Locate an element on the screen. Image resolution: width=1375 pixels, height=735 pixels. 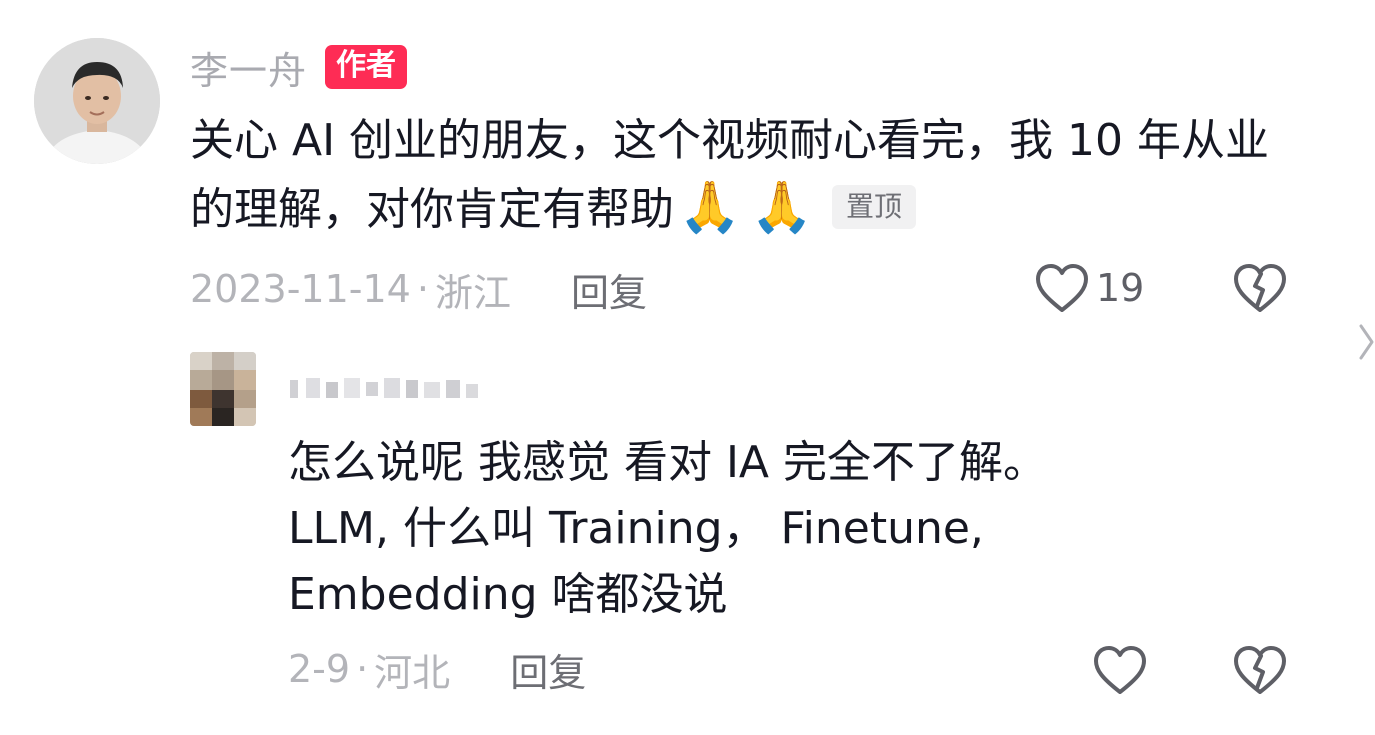
reply-line: LLM, 什么叫 Training， Finetune, is located at coordinates (636, 528).